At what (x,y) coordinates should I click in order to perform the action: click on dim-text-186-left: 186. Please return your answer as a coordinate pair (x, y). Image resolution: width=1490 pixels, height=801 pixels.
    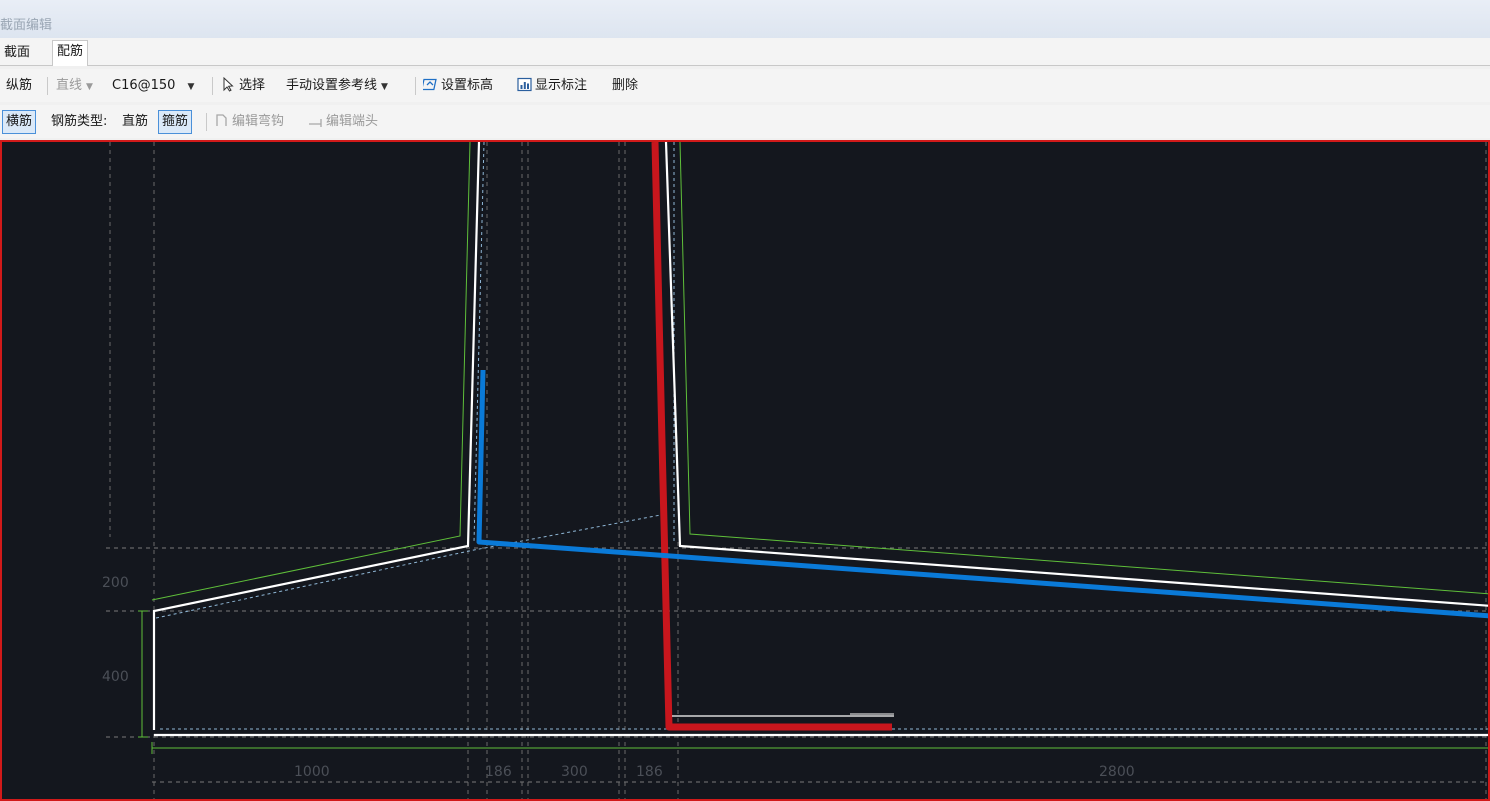
    Looking at the image, I should click on (498, 772).